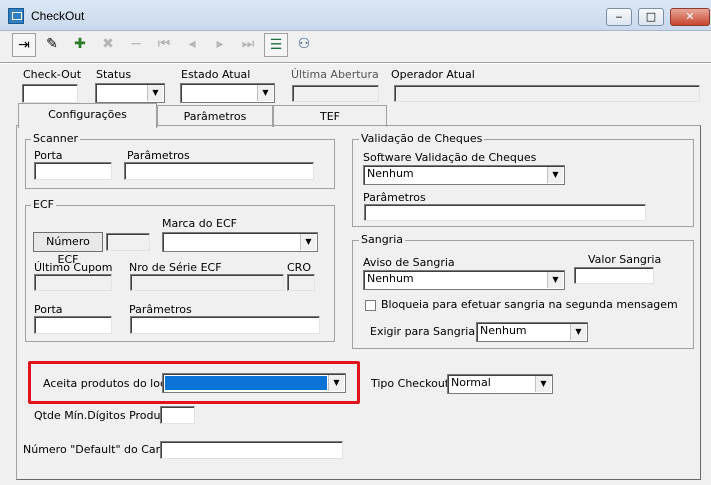  What do you see at coordinates (410, 383) in the screenshot?
I see `tipo-checkout-label: Tipo Checkout` at bounding box center [410, 383].